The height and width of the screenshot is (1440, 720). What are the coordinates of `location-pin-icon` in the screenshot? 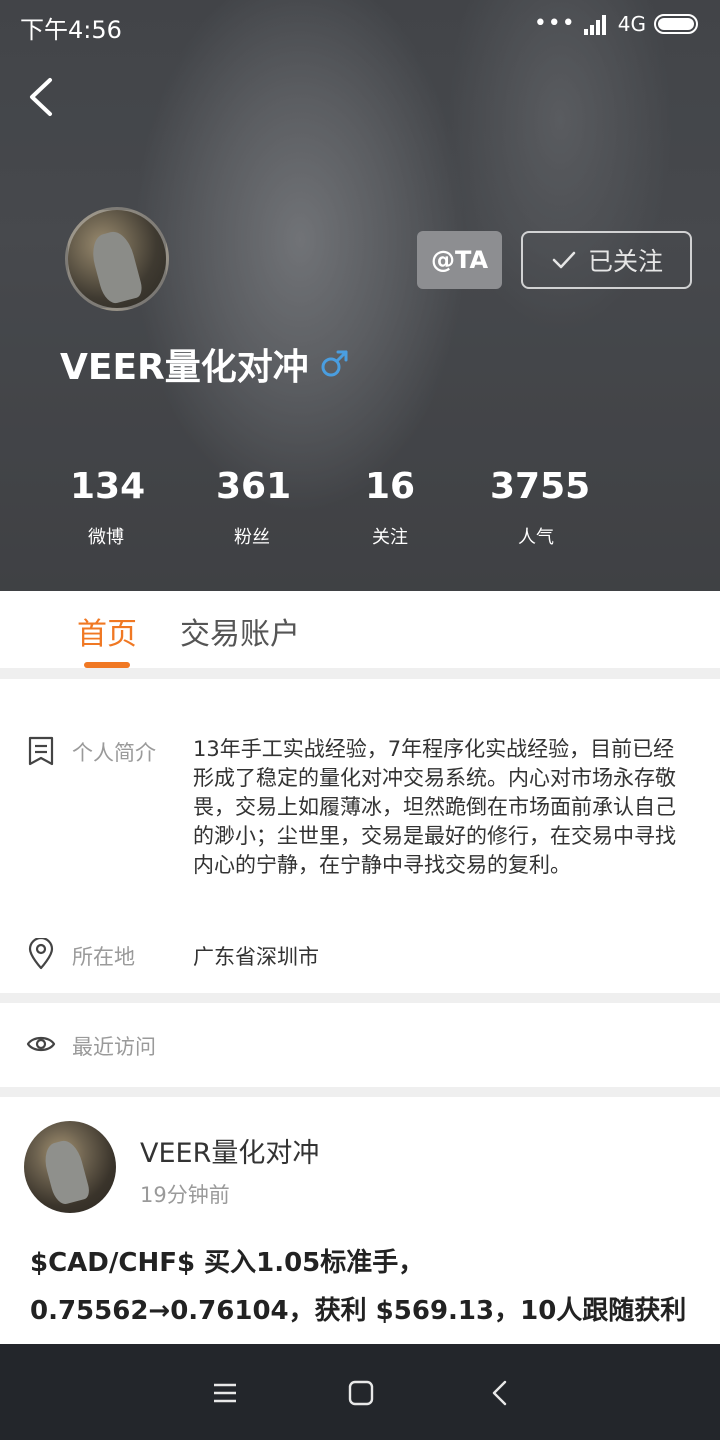 It's located at (41, 954).